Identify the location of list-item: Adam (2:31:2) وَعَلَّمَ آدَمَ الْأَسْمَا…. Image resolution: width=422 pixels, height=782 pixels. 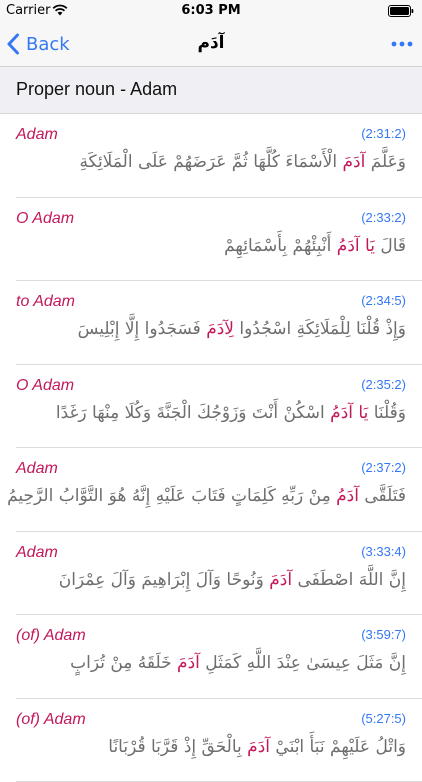
(219, 156).